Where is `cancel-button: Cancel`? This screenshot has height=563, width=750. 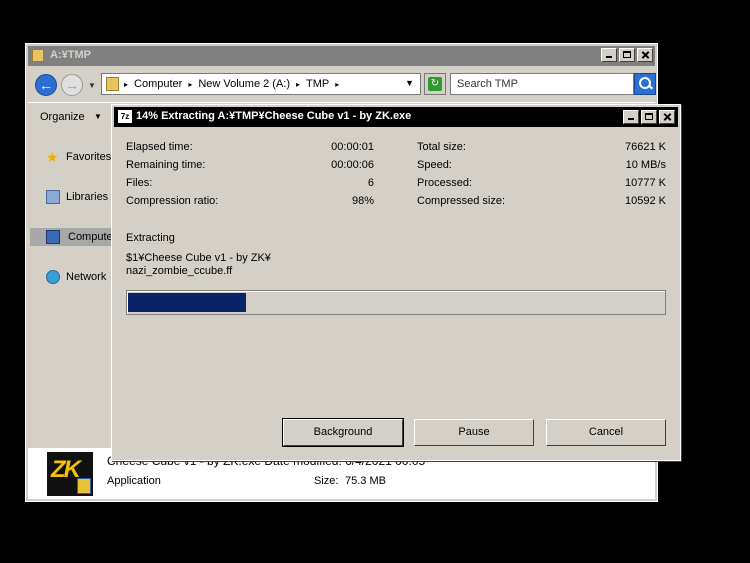 cancel-button: Cancel is located at coordinates (606, 432).